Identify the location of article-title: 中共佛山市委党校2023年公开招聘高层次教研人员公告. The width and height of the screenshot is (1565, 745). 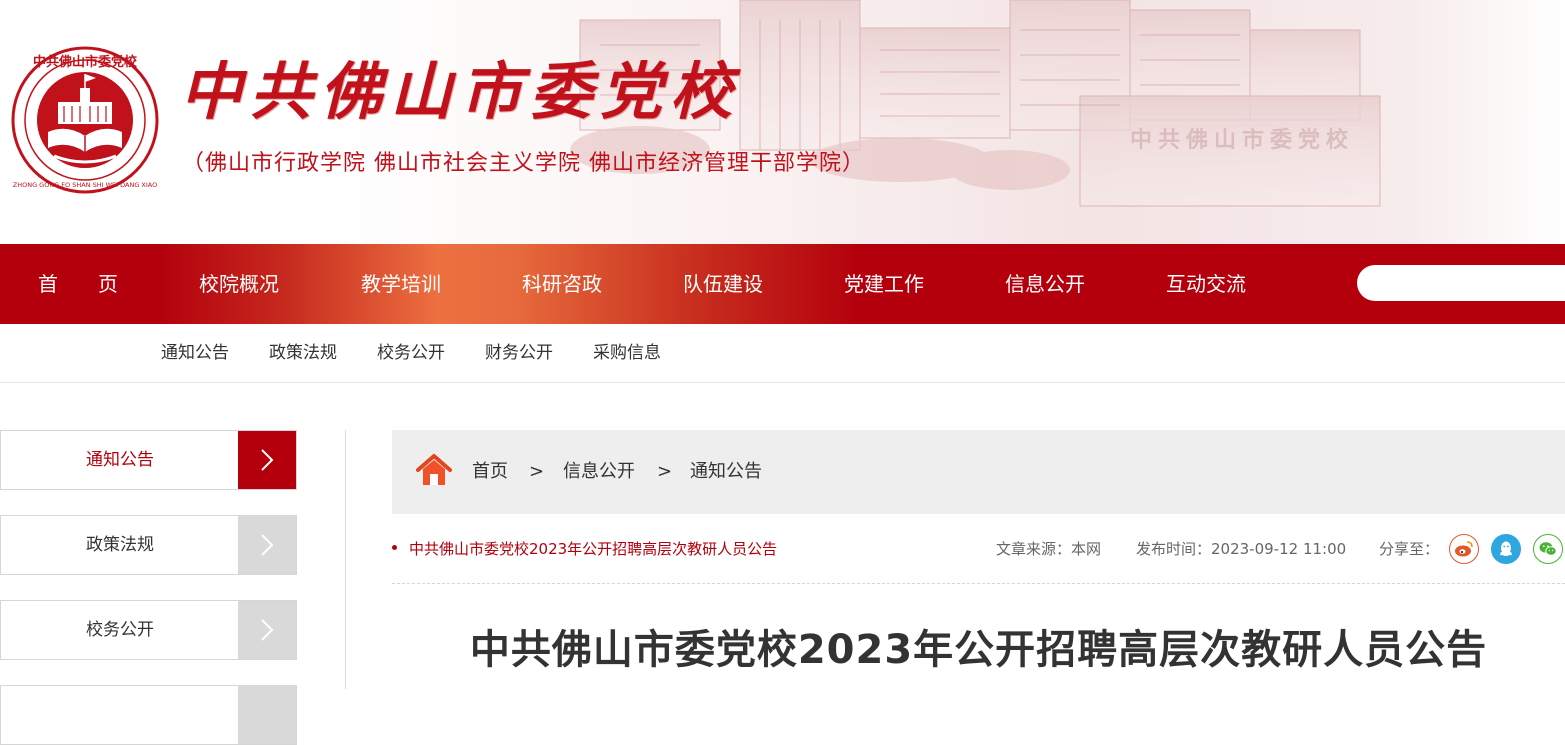
(978, 650).